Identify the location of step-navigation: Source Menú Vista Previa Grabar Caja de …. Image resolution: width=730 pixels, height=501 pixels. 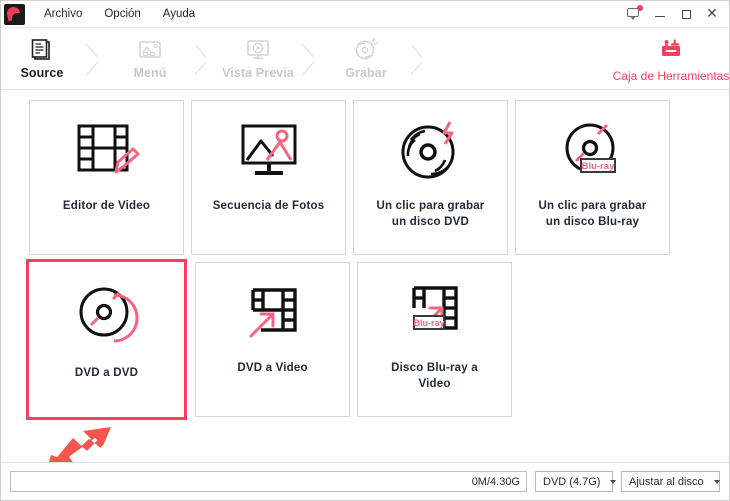
(365, 59).